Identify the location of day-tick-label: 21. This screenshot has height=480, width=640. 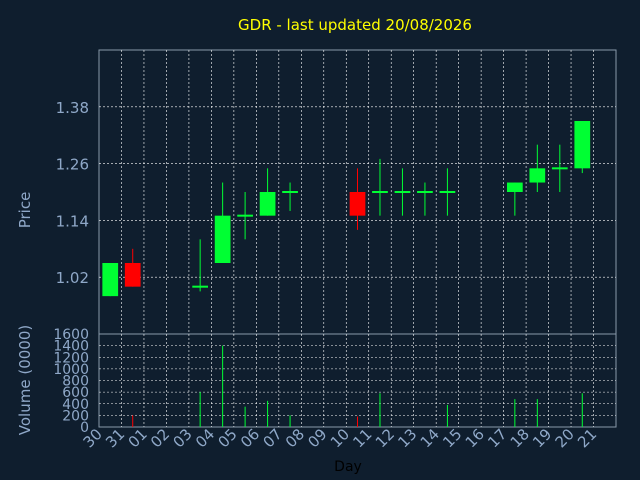
(587, 438).